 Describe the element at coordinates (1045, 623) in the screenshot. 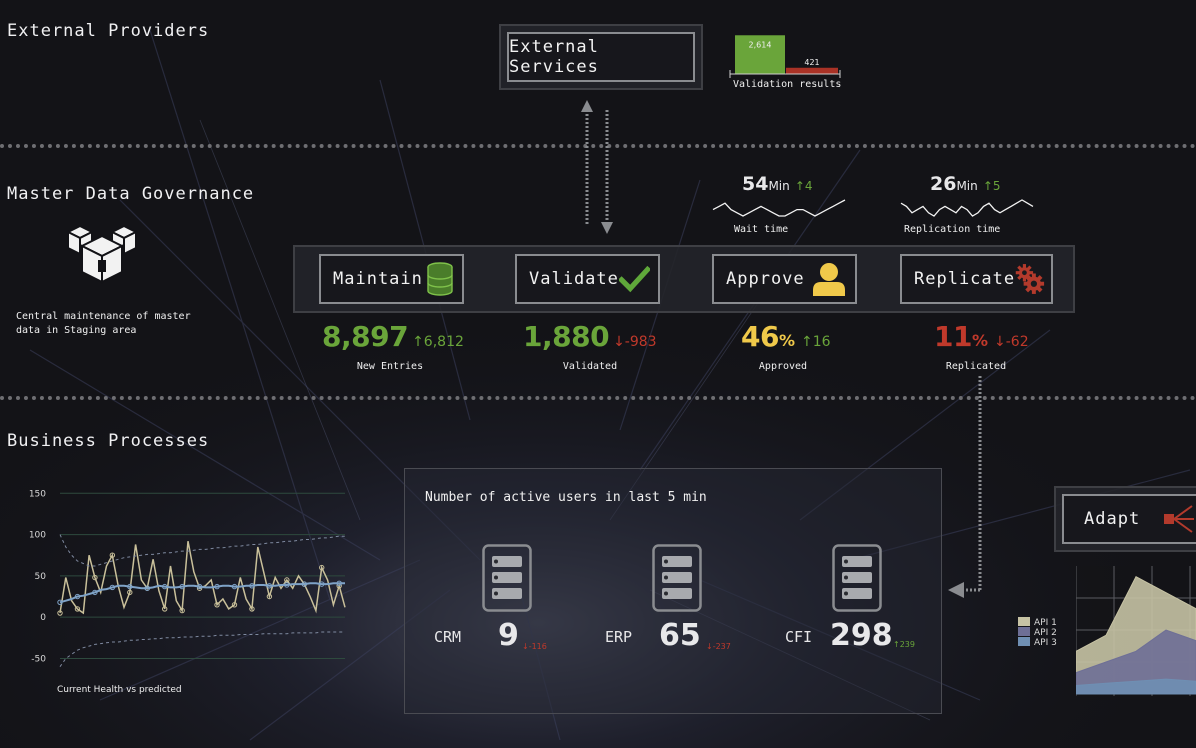

I see `legend-label-api1: API 1` at that location.